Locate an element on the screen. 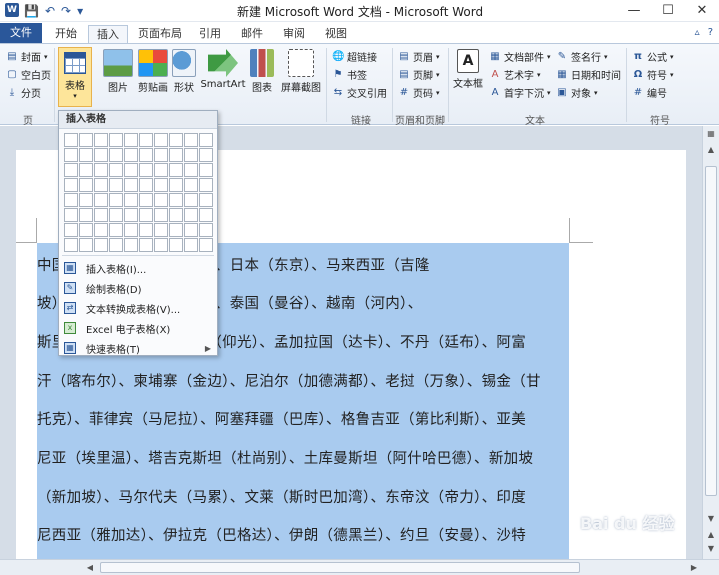 This screenshot has width=719, height=575. tab-insert: 插入 is located at coordinates (108, 34).